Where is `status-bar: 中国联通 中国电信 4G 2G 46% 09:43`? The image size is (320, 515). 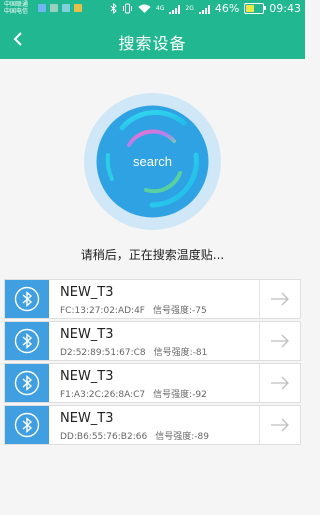 status-bar: 中国联通 中国电信 4G 2G 46% 09:43 is located at coordinates (152, 9).